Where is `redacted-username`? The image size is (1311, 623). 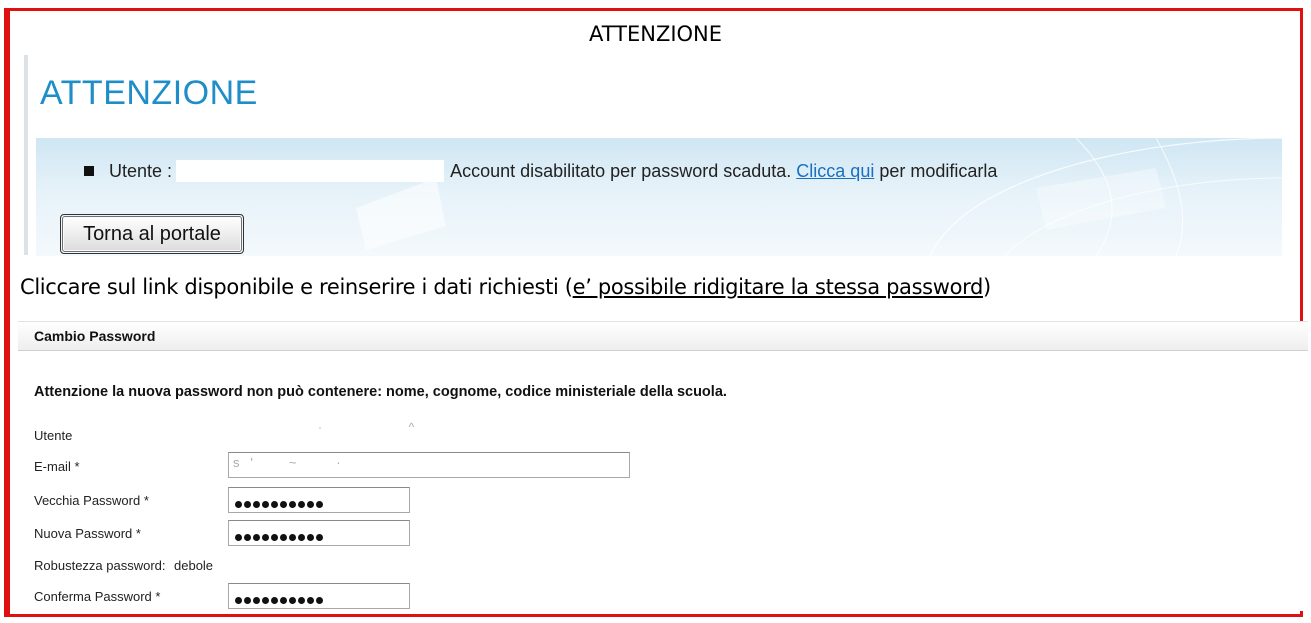
redacted-username is located at coordinates (310, 171).